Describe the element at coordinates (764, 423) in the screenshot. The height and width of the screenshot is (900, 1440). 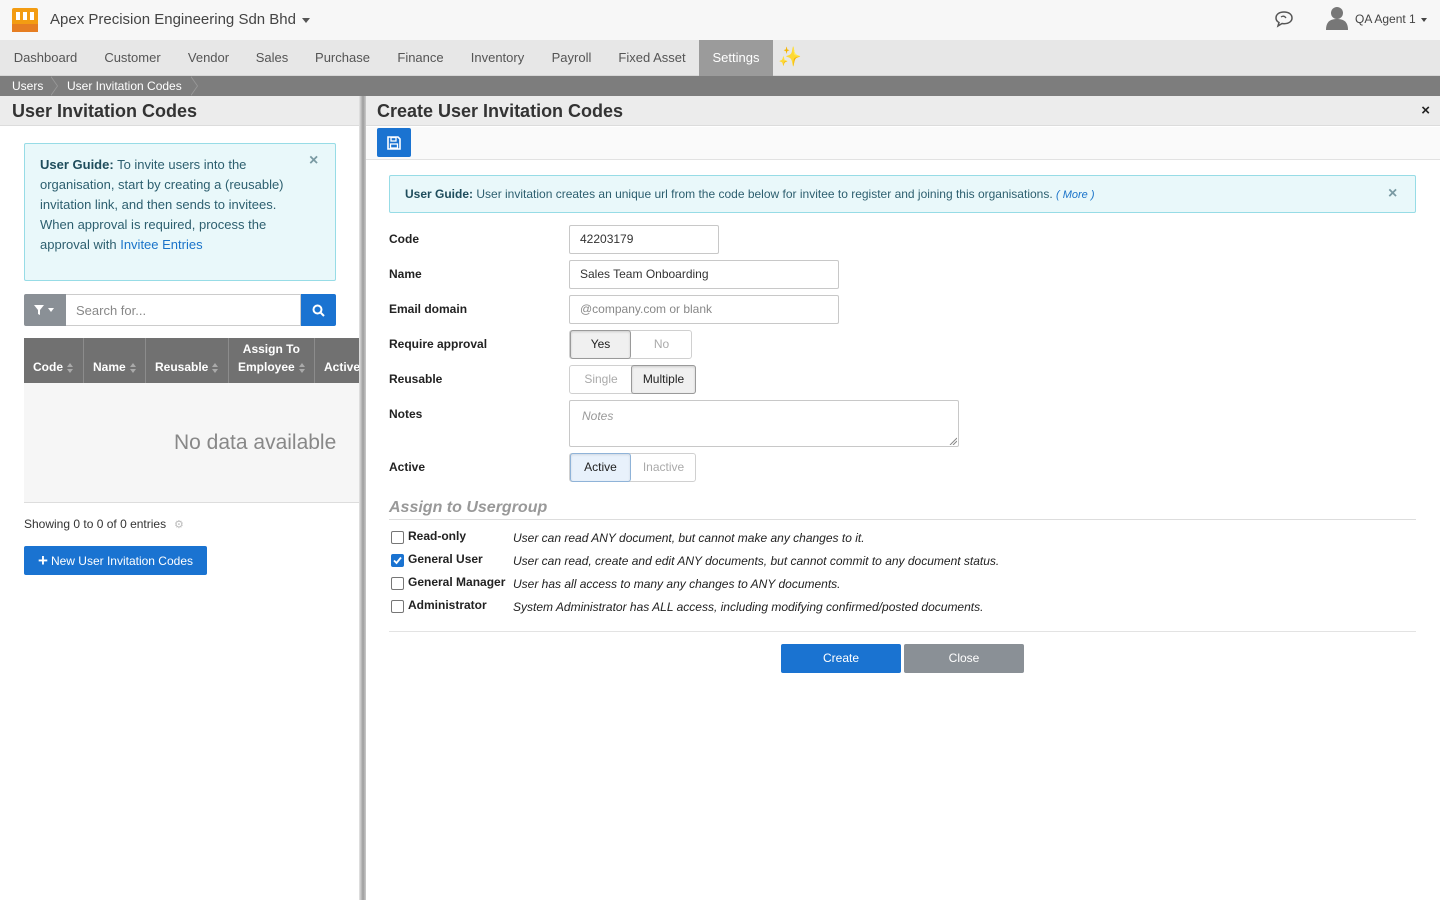
I see `notes-textarea: Notes` at that location.